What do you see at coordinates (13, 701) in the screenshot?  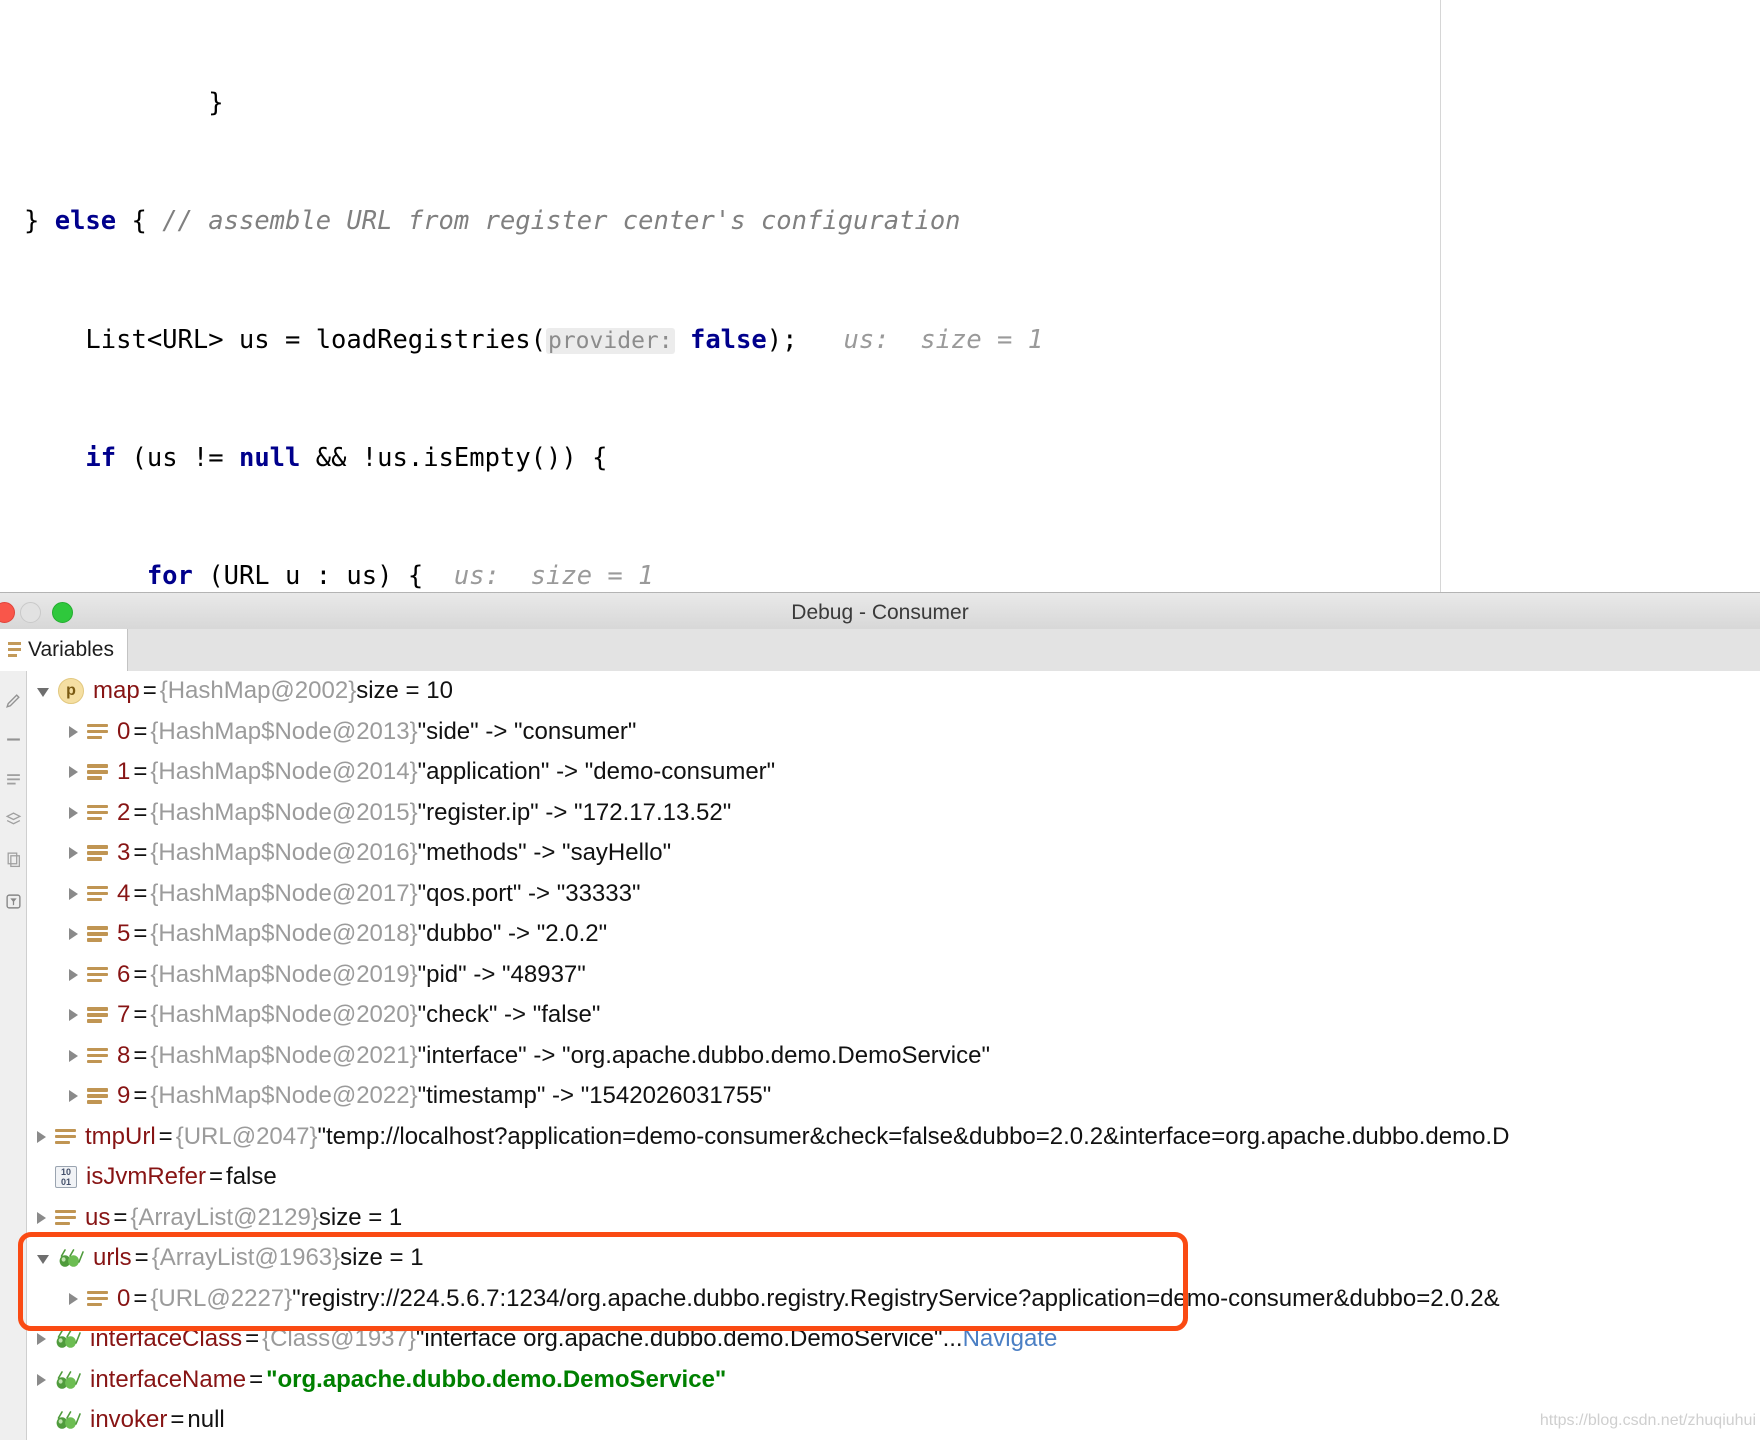 I see `pencil-icon` at bounding box center [13, 701].